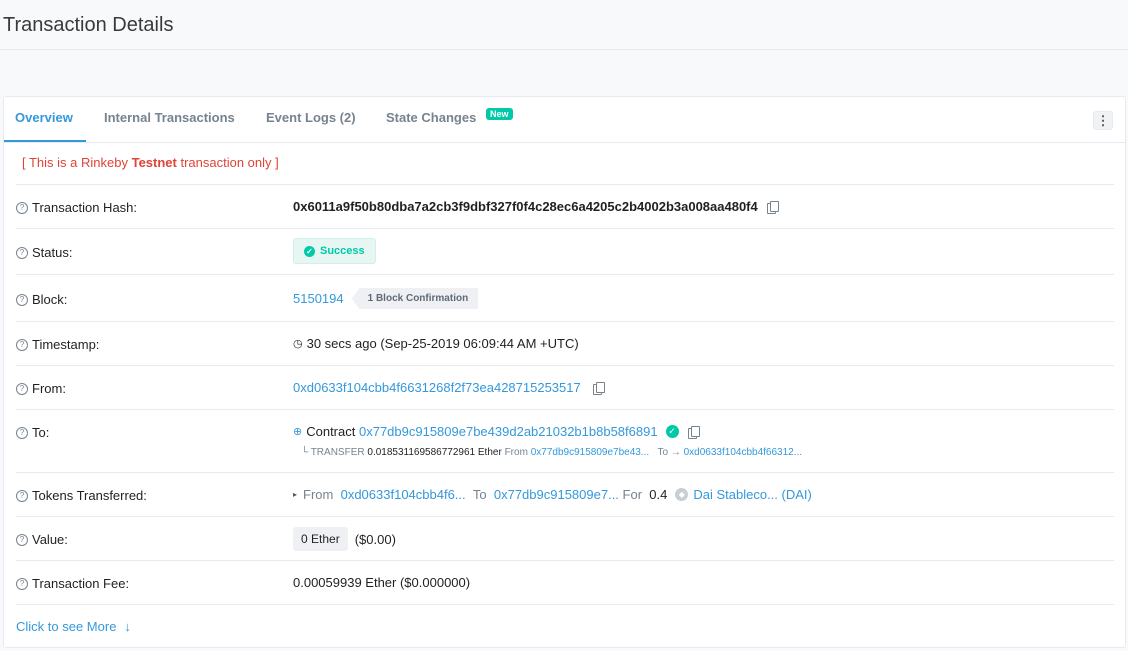 The width and height of the screenshot is (1128, 651). What do you see at coordinates (127, 626) in the screenshot?
I see `arrow-down-icon: ↓` at bounding box center [127, 626].